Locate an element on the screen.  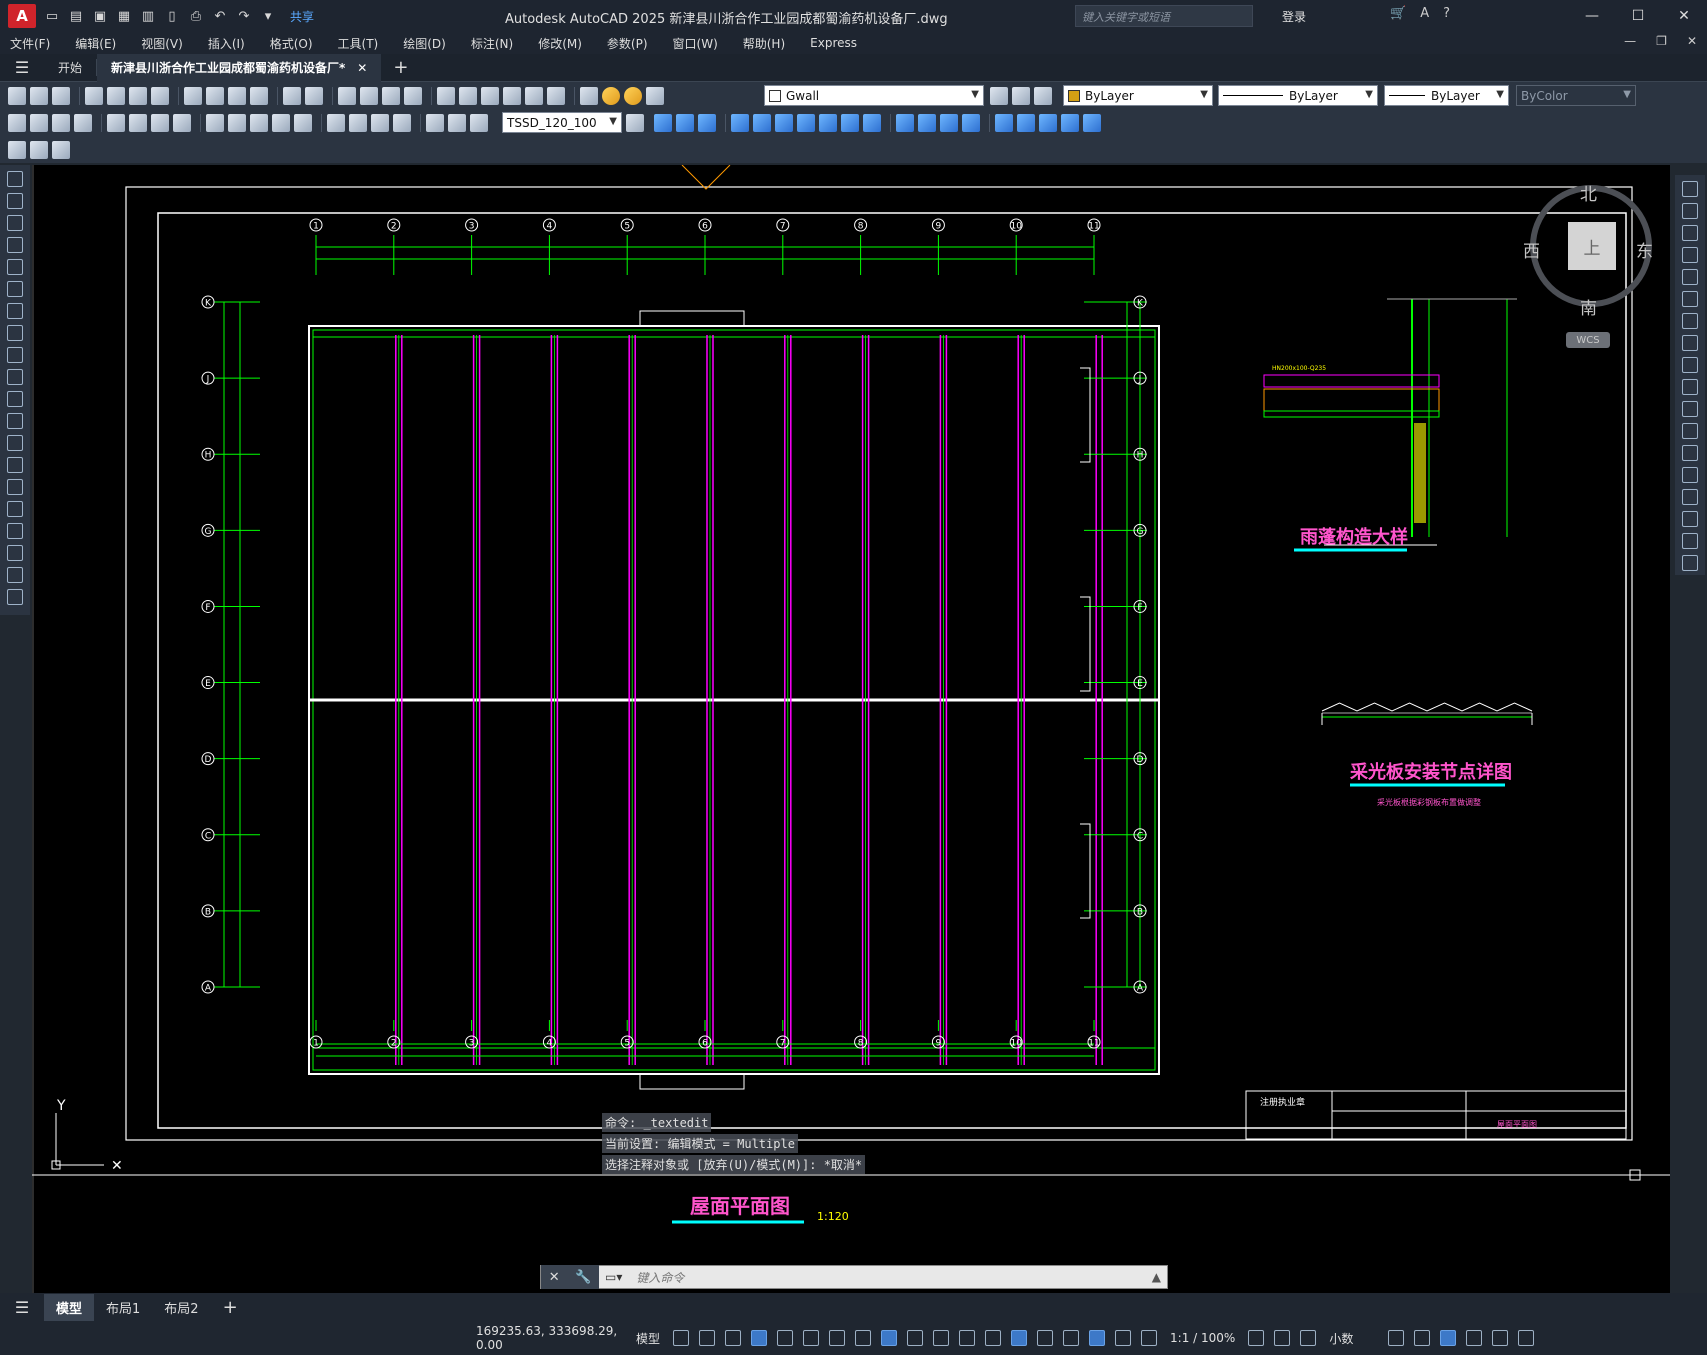
undo-icon: ↶ is located at coordinates (220, 16).